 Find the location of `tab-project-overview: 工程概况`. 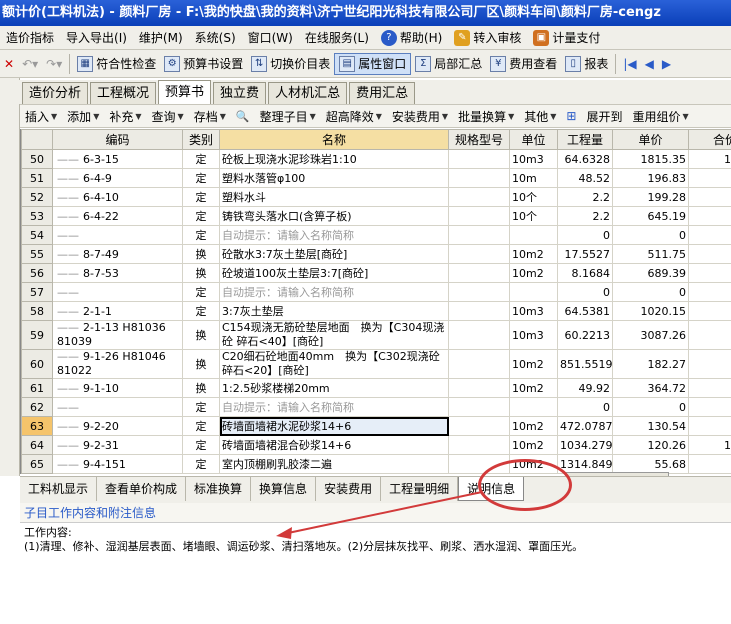

tab-project-overview: 工程概况 is located at coordinates (123, 93).